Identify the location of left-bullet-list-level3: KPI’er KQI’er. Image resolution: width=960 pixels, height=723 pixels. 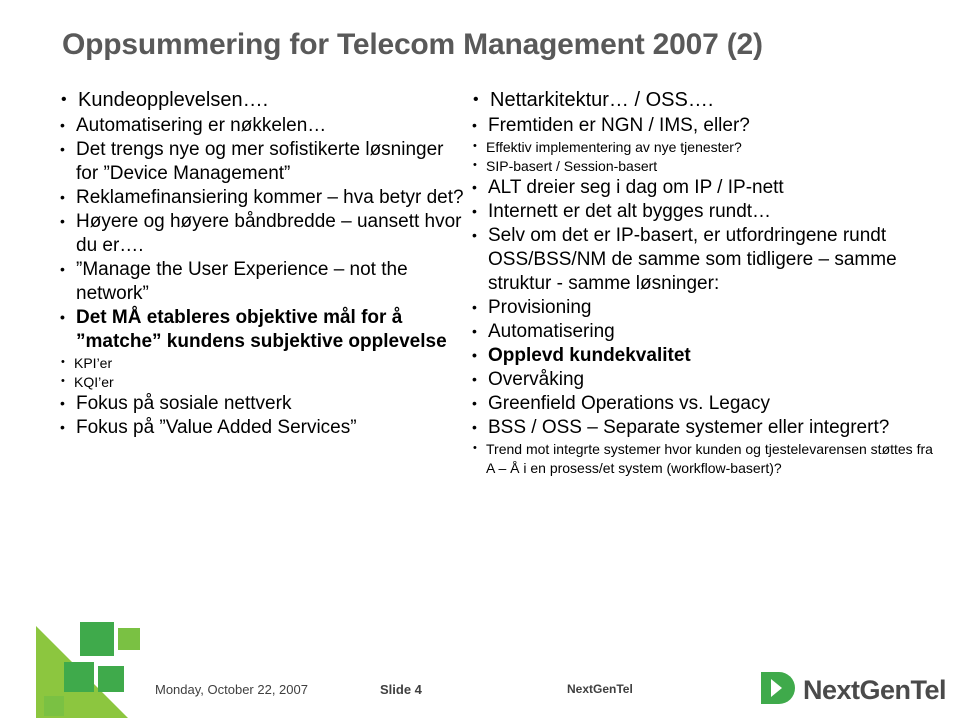
(263, 372).